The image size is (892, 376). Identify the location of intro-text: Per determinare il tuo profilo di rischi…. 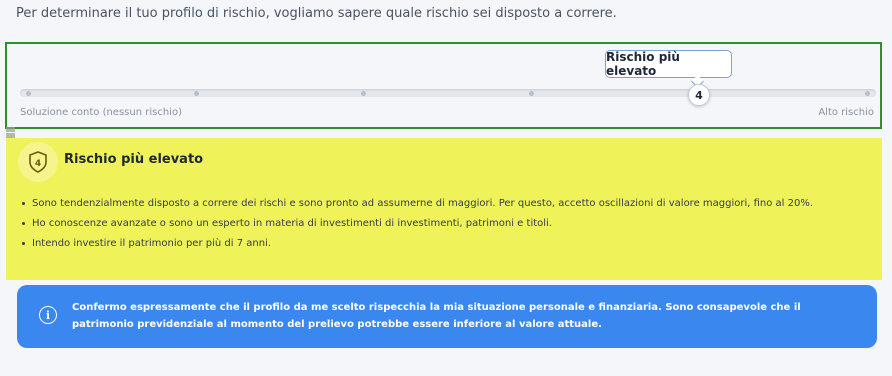
(316, 13).